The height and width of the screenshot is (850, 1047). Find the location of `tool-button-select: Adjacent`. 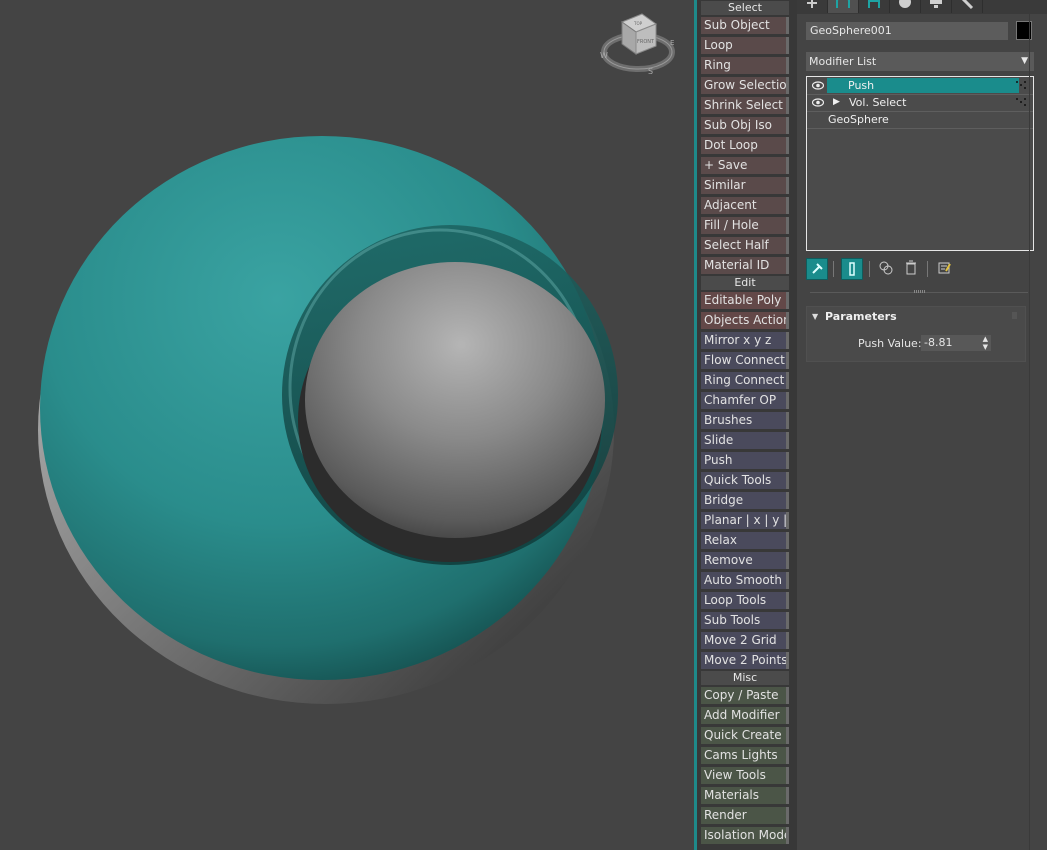

tool-button-select: Adjacent is located at coordinates (745, 205).